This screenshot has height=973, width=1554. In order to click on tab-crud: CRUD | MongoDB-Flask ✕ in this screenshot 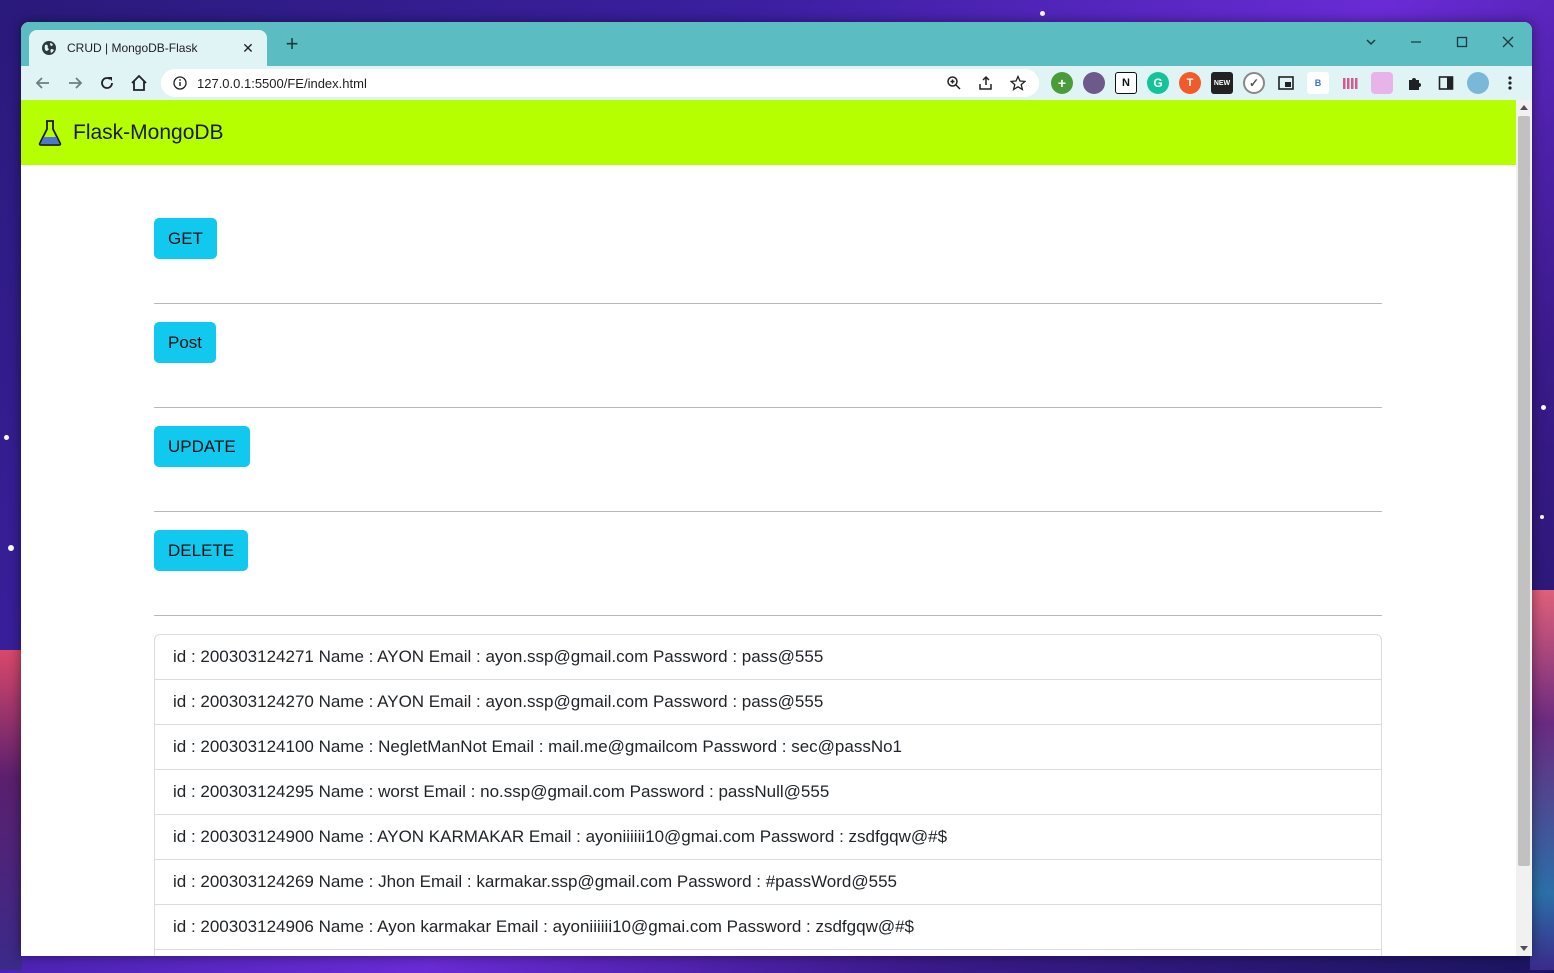, I will do `click(148, 48)`.